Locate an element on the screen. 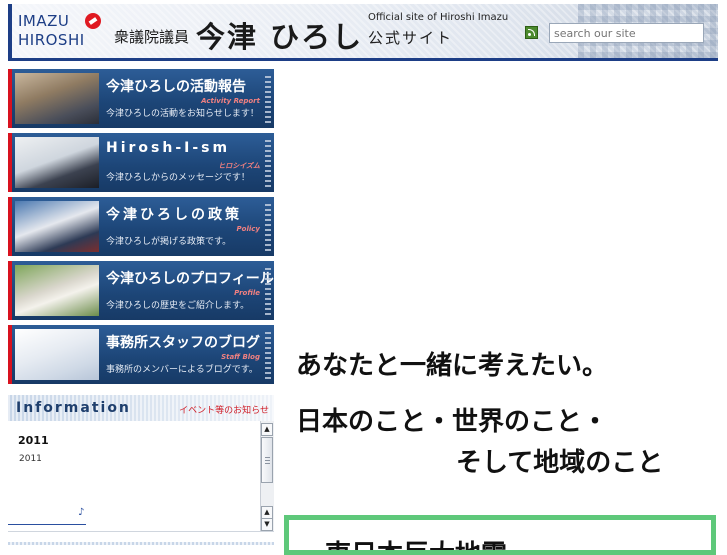  banner-description: 事務所のメンバーによるブログです。 is located at coordinates (182, 370).